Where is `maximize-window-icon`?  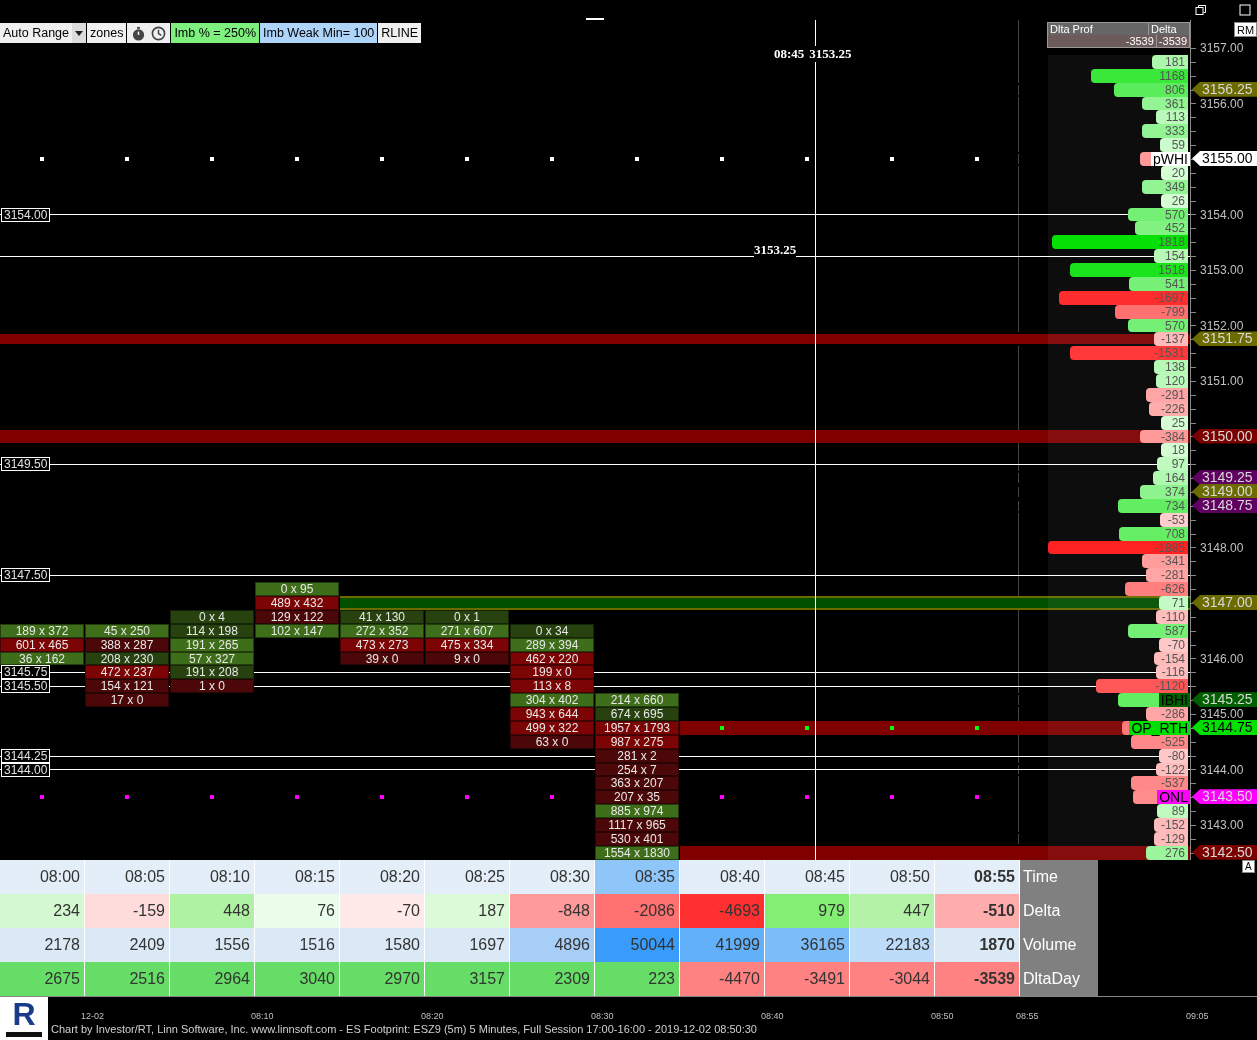
maximize-window-icon is located at coordinates (1245, 10).